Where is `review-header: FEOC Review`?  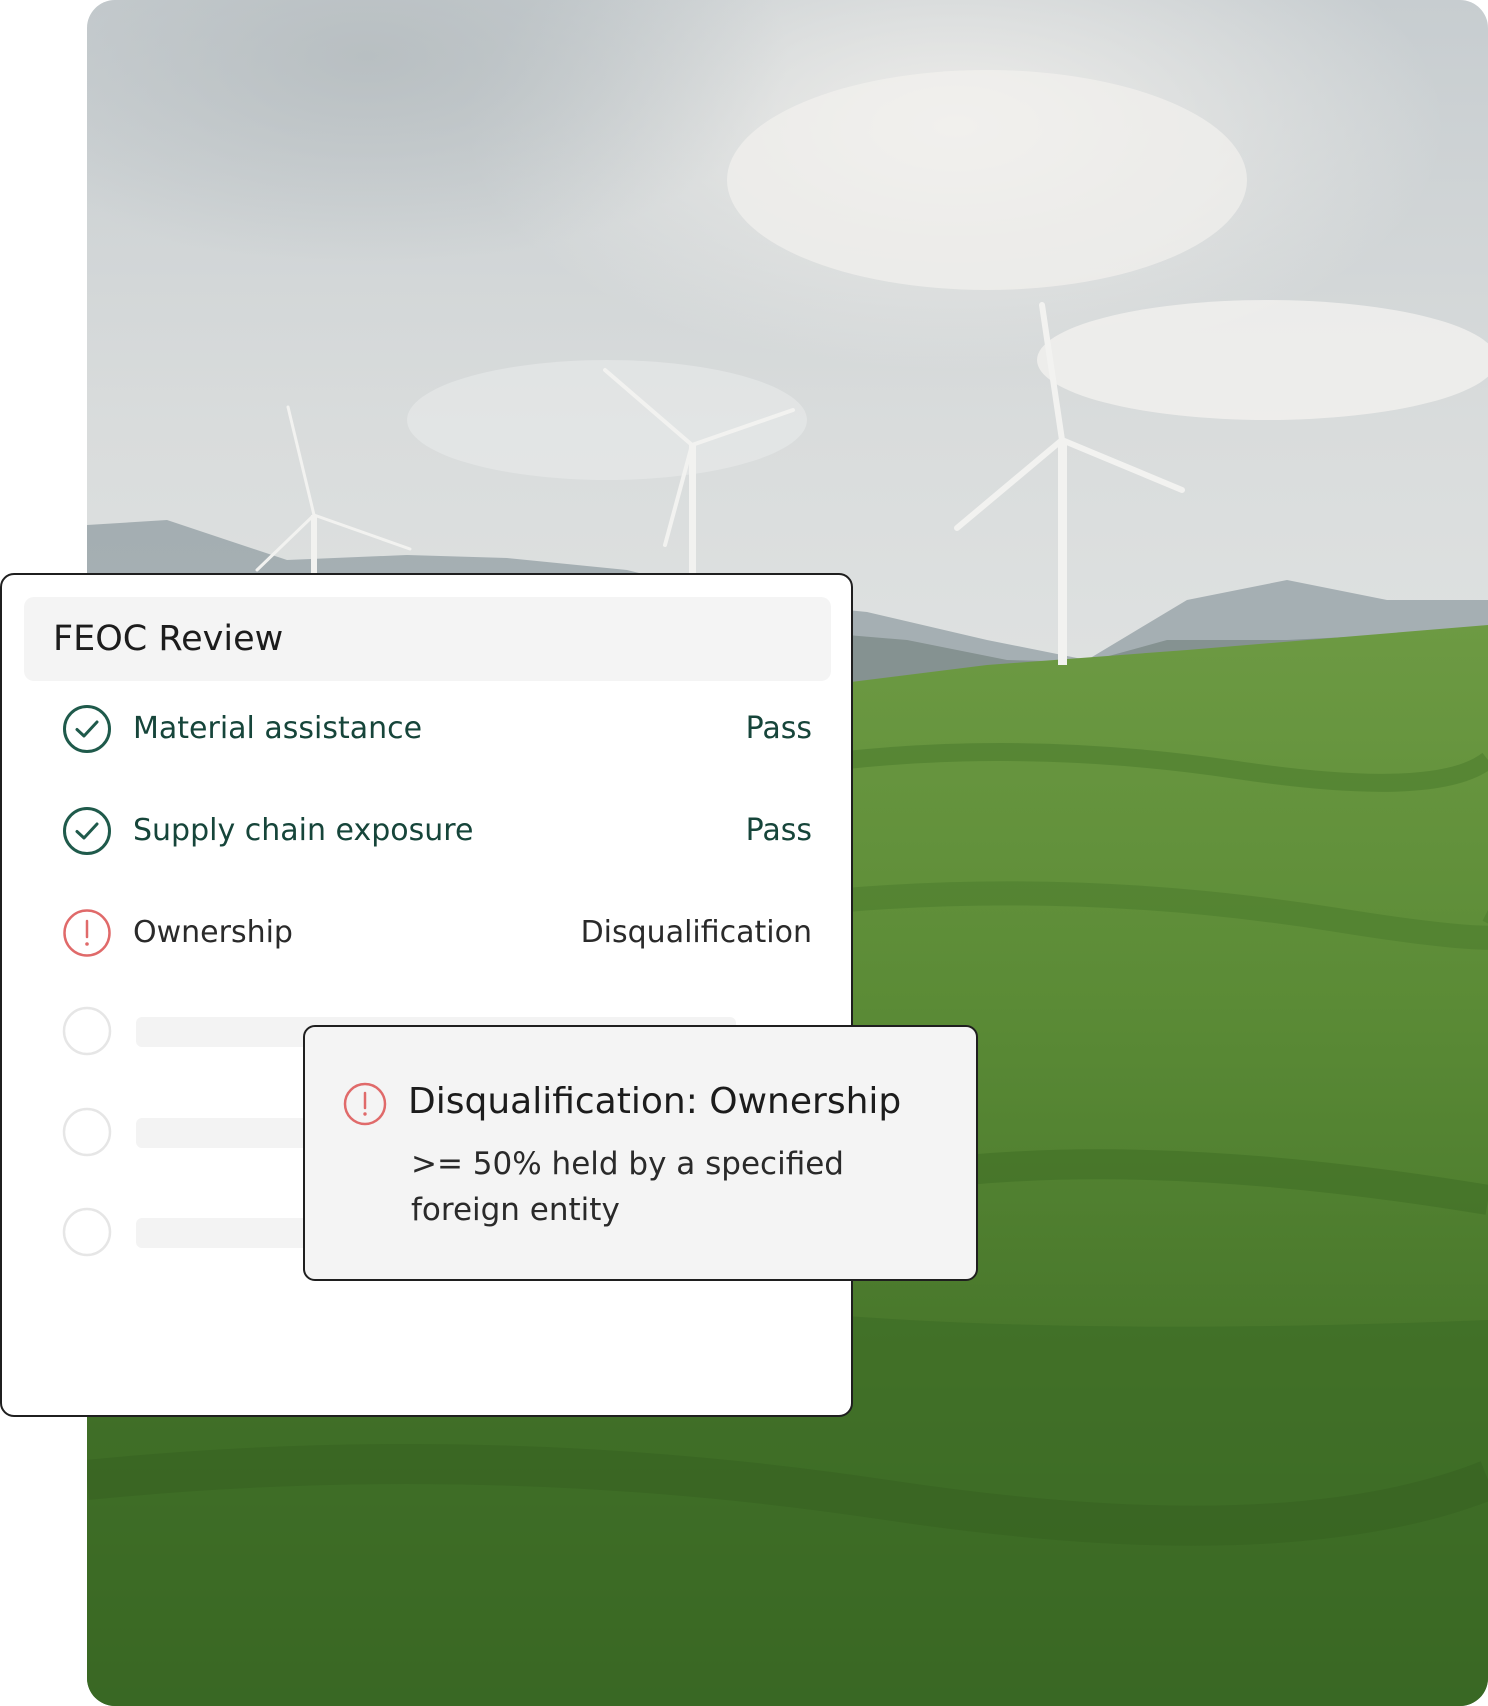 review-header: FEOC Review is located at coordinates (427, 639).